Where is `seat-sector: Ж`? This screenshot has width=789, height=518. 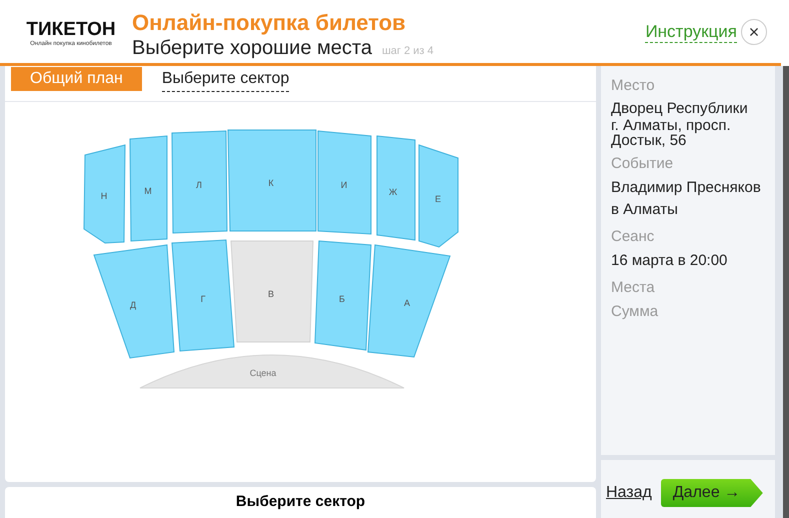
seat-sector: Ж is located at coordinates (396, 188).